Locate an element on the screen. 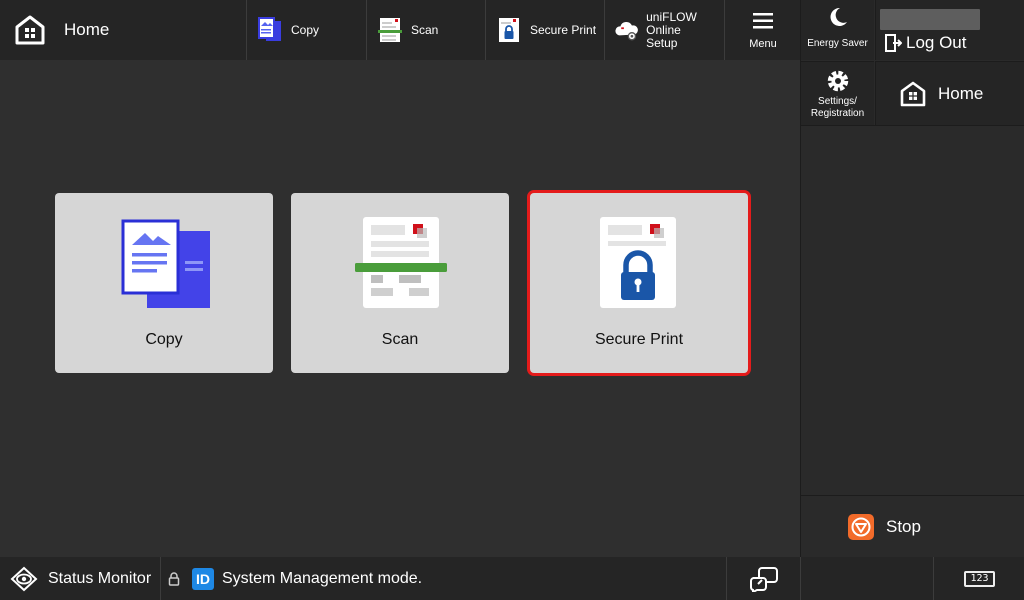  settings-label: Settings/ Registration is located at coordinates (837, 108).